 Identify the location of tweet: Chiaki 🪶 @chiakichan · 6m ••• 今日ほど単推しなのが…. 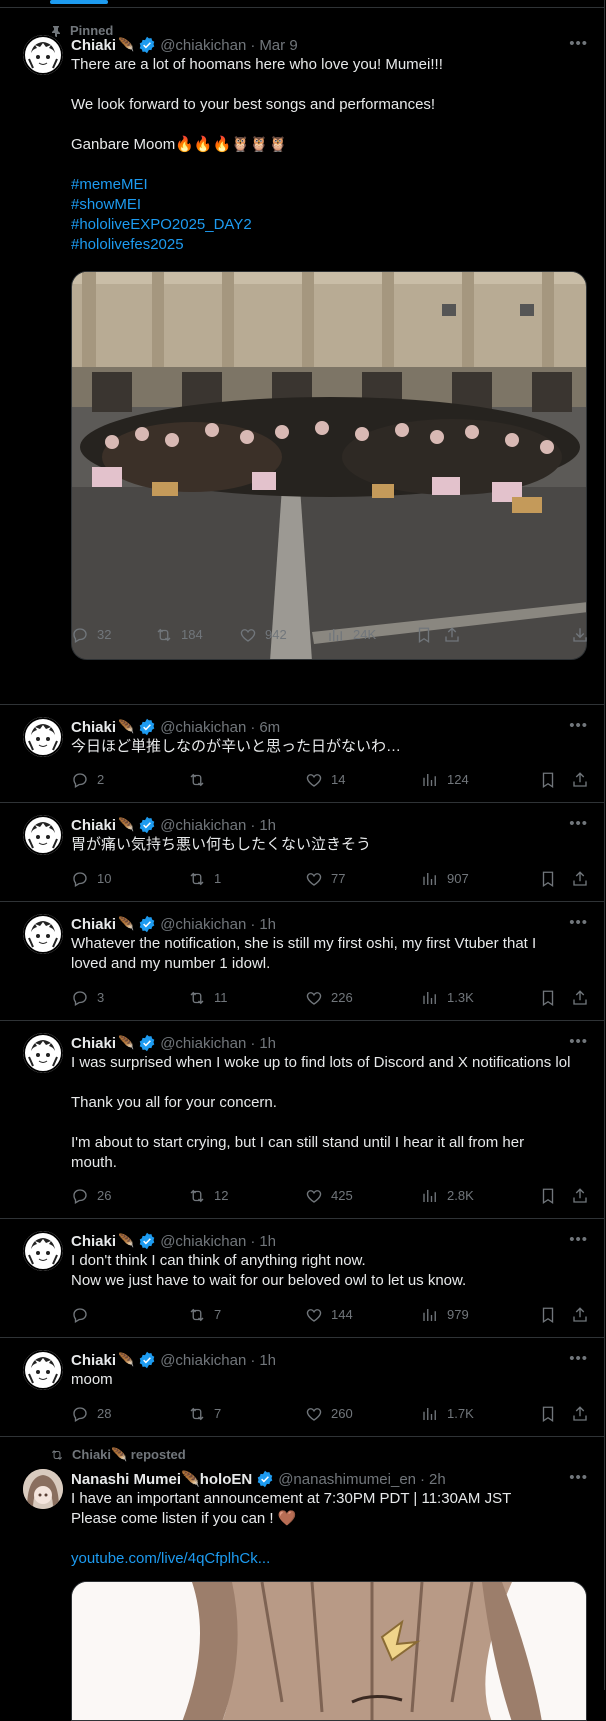
(302, 754).